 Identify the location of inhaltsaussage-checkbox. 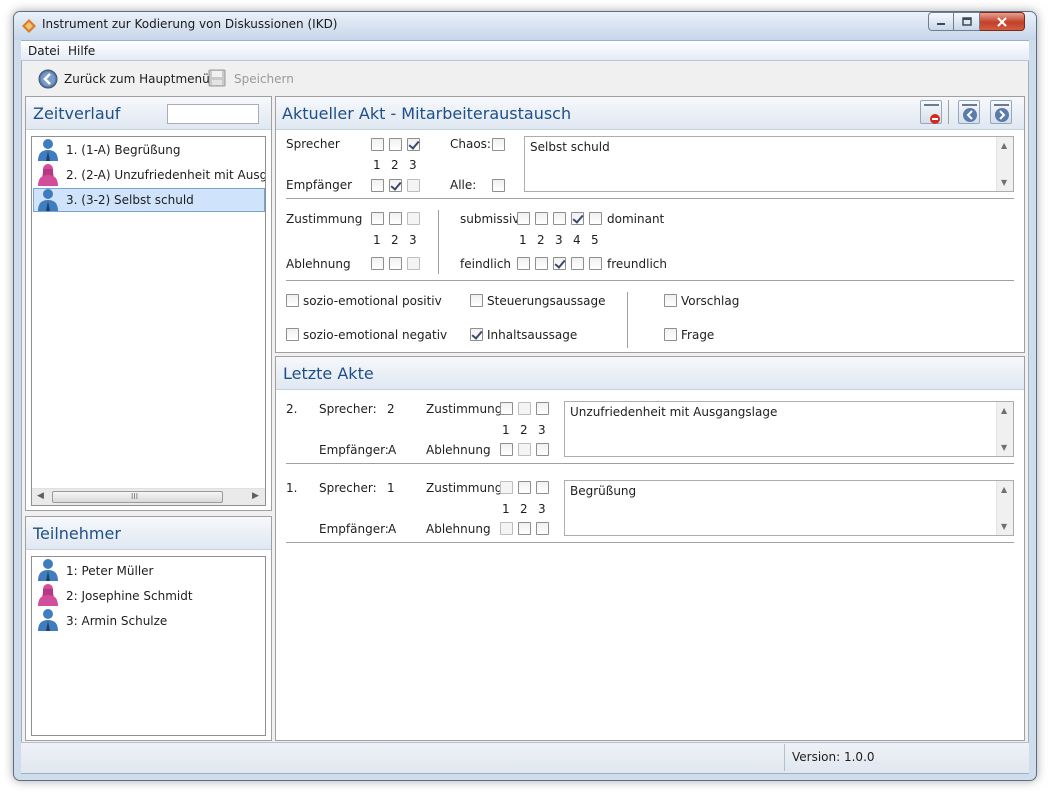
(476, 334).